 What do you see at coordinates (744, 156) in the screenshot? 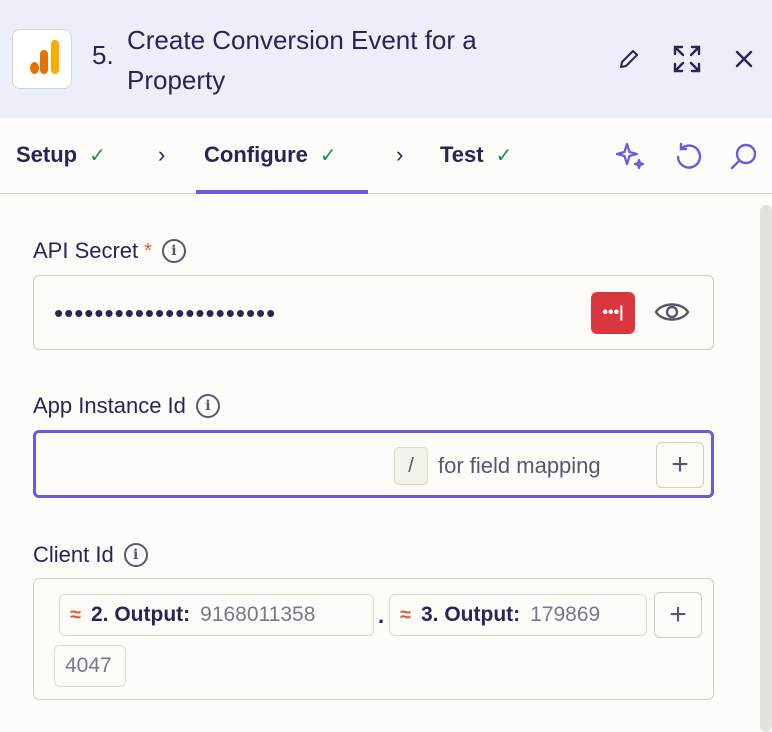
I see `search-icon` at bounding box center [744, 156].